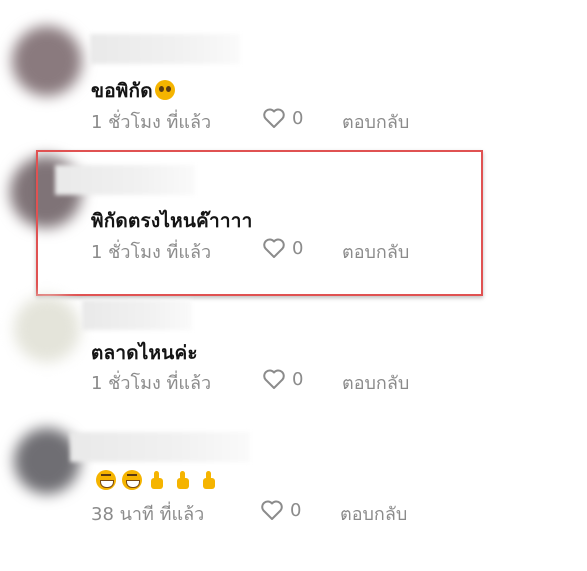 The width and height of the screenshot is (587, 571). What do you see at coordinates (122, 91) in the screenshot?
I see `comment-text-content: ขอพิกัด` at bounding box center [122, 91].